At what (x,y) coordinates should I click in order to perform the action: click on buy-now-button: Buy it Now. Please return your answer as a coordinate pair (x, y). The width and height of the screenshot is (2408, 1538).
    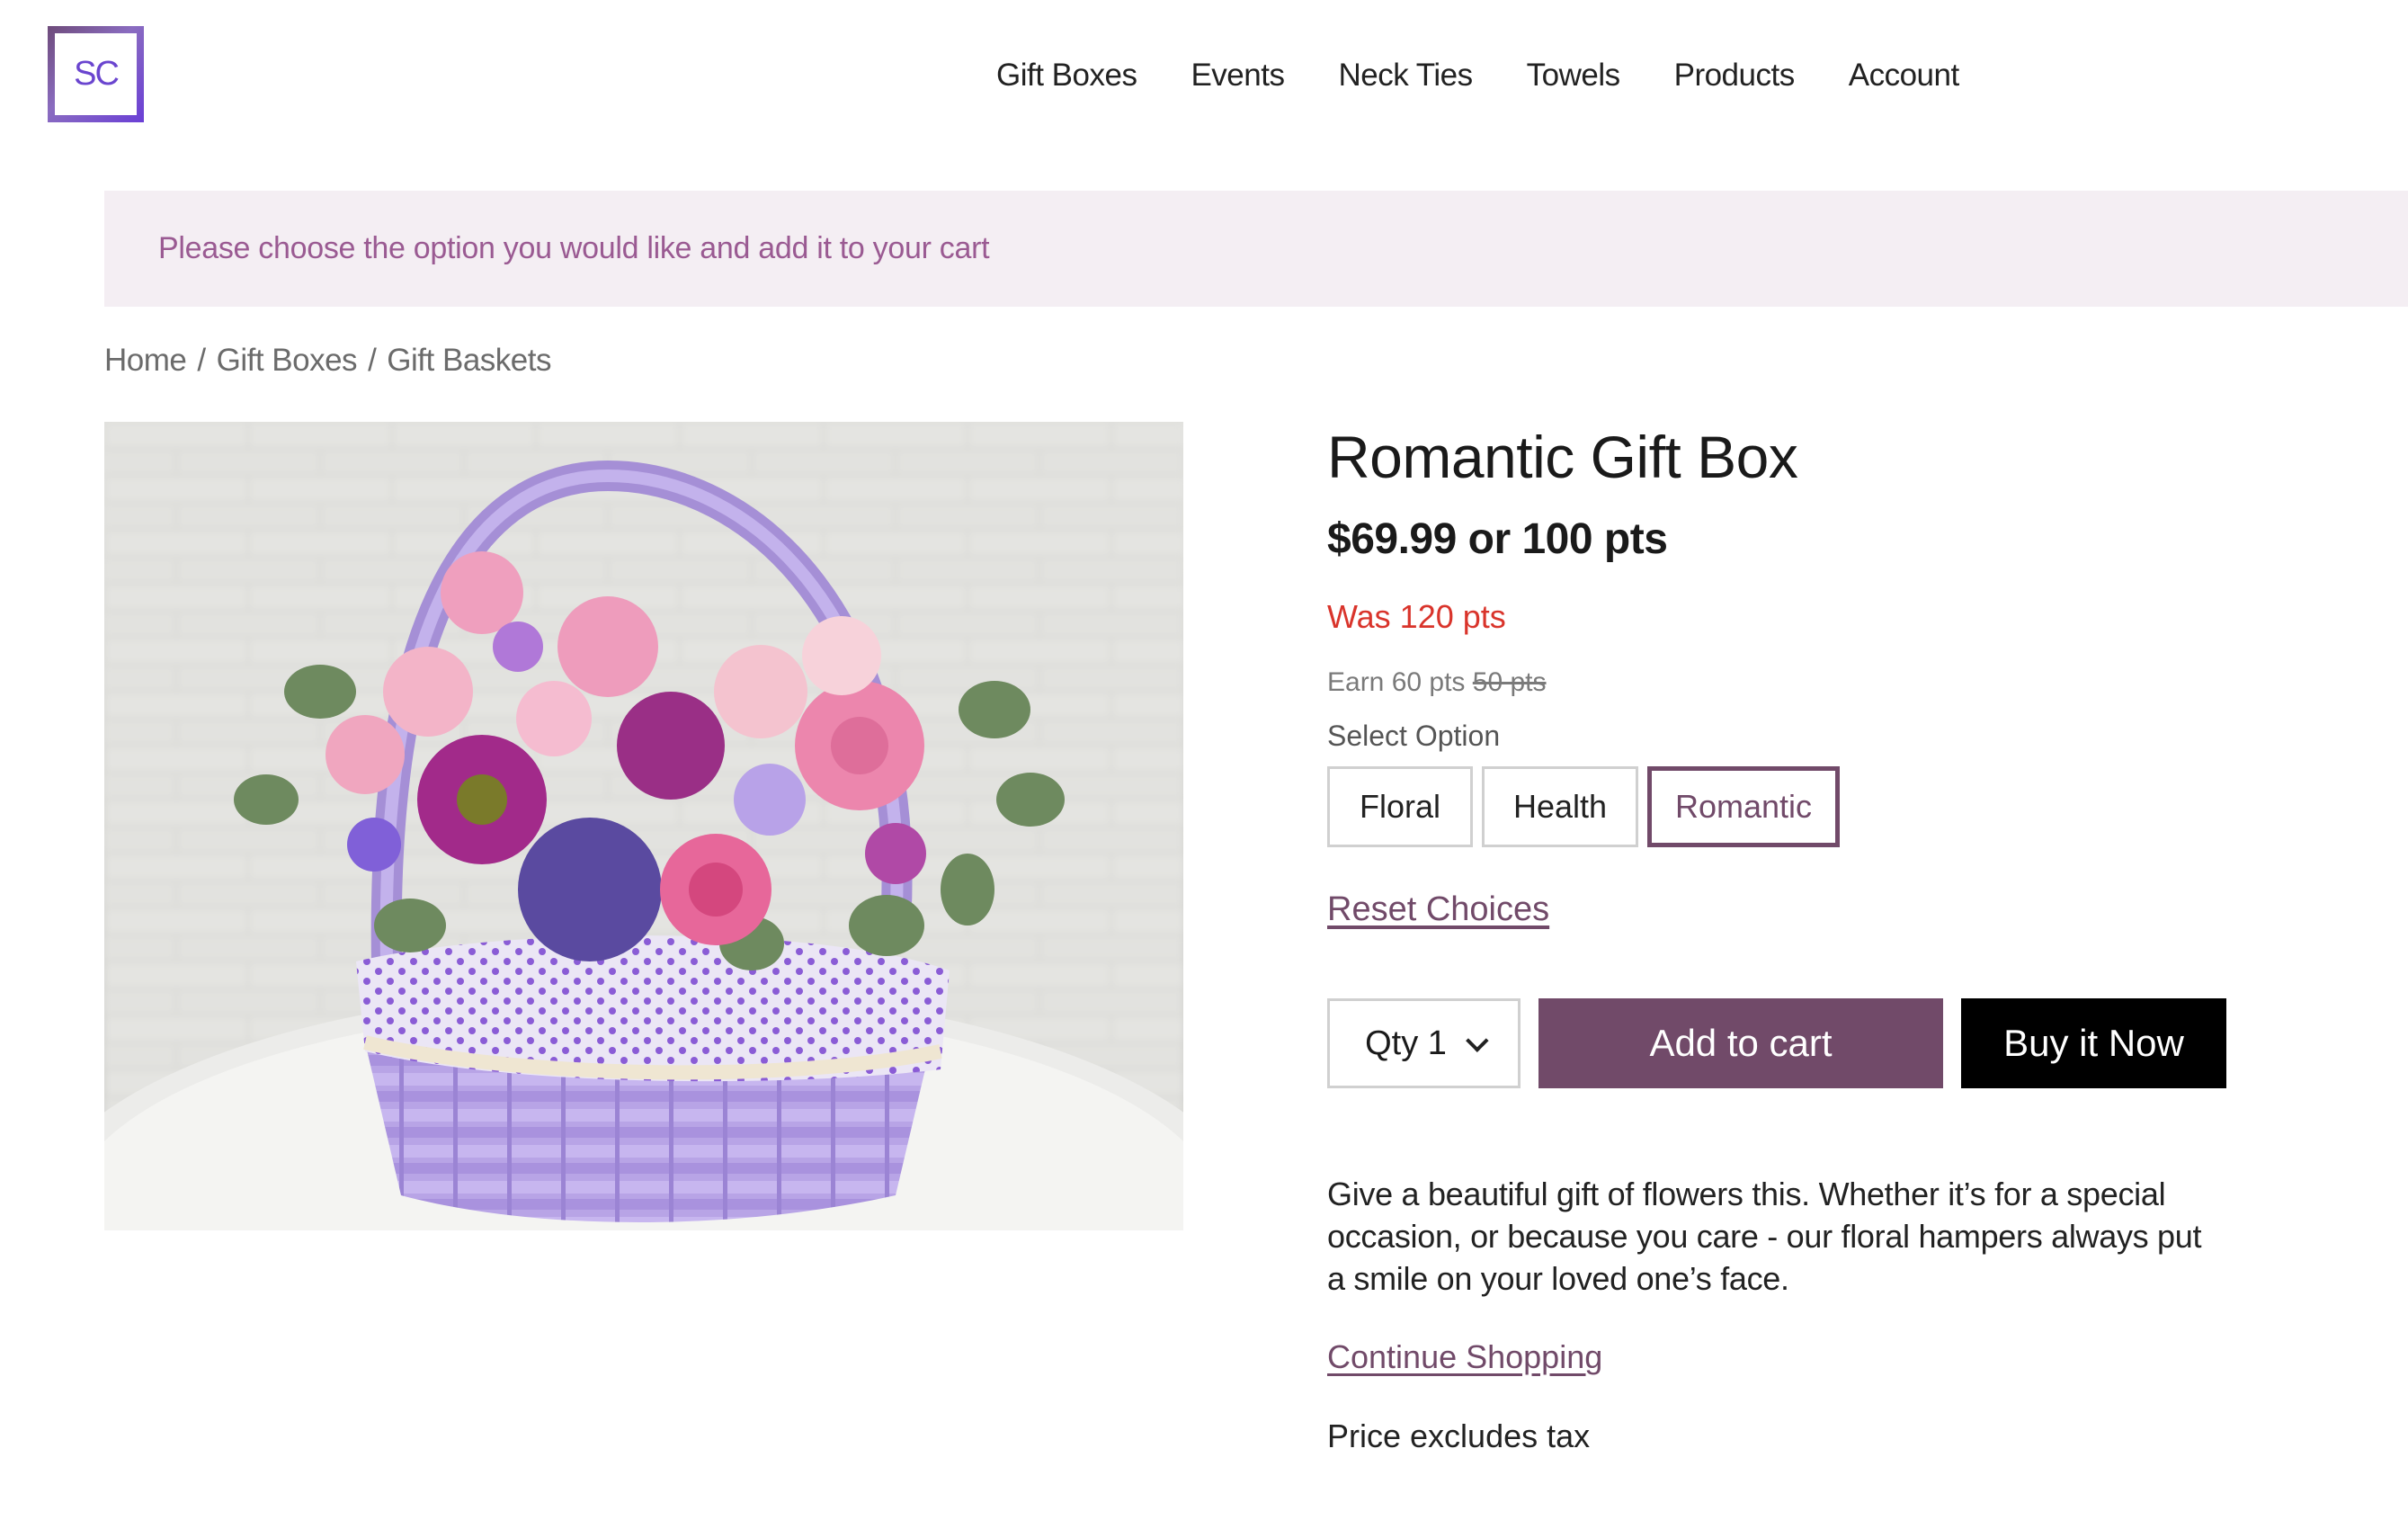
    Looking at the image, I should click on (2093, 1043).